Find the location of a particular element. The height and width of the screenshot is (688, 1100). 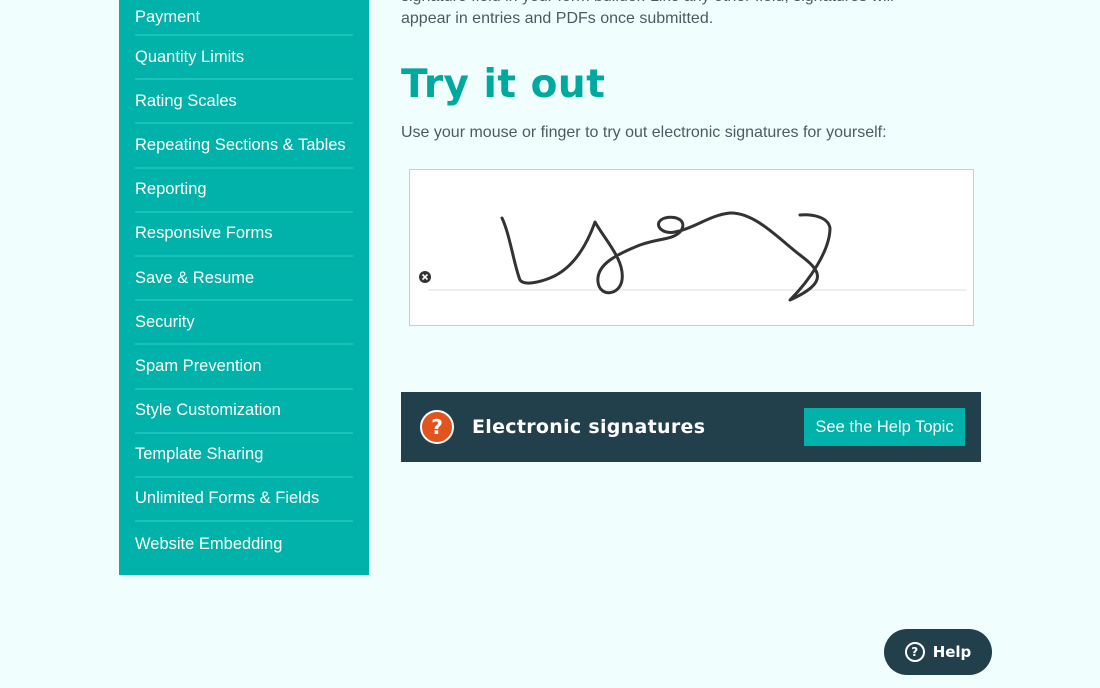

help-topic-title: Electronic signatures is located at coordinates (589, 427).